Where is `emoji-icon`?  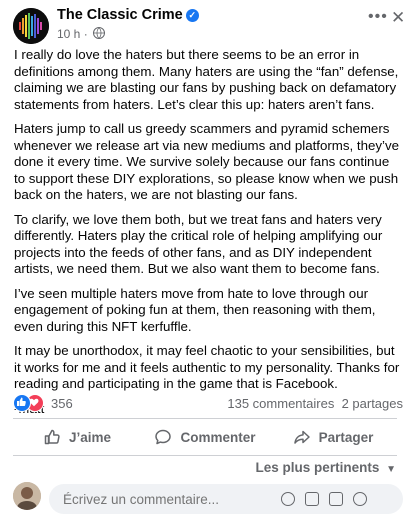
emoji-icon is located at coordinates (288, 499).